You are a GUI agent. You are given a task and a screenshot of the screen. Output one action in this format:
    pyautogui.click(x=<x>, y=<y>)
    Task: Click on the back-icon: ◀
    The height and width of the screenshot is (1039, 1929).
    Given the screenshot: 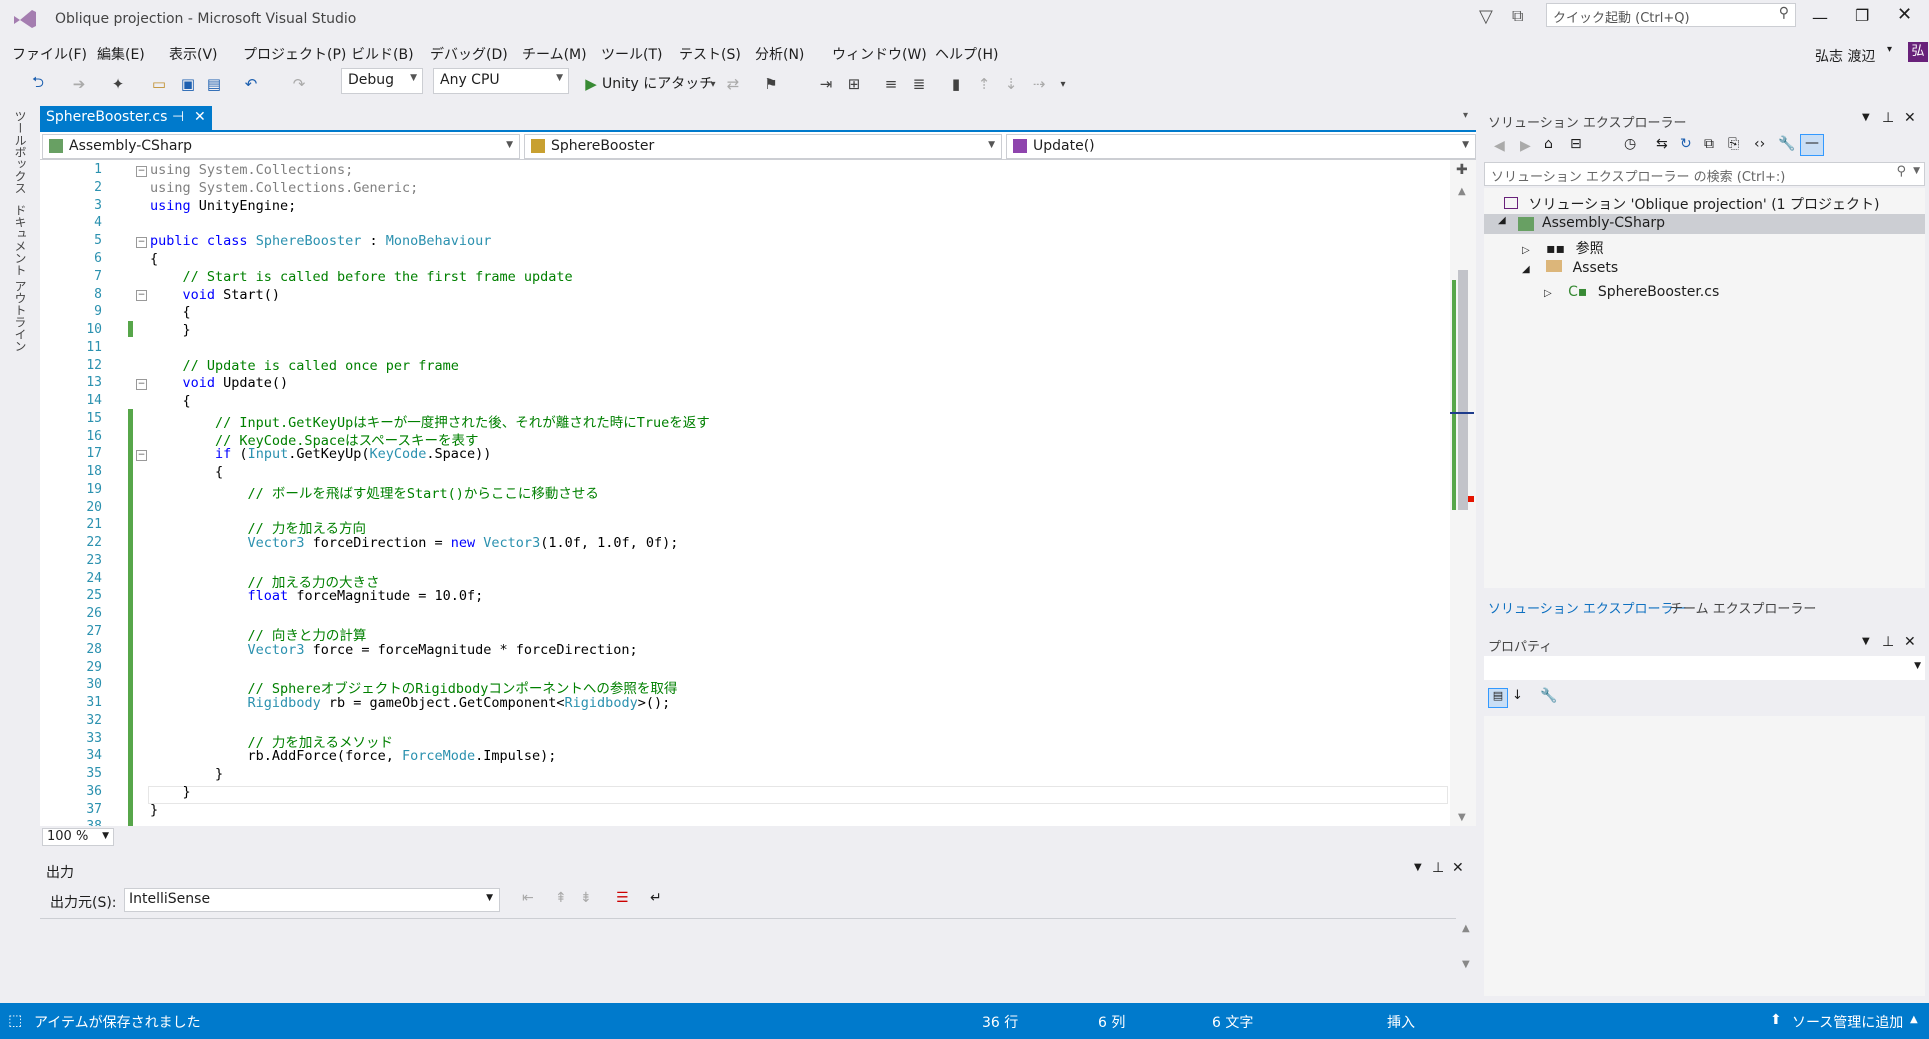 What is the action you would take?
    pyautogui.click(x=1499, y=146)
    